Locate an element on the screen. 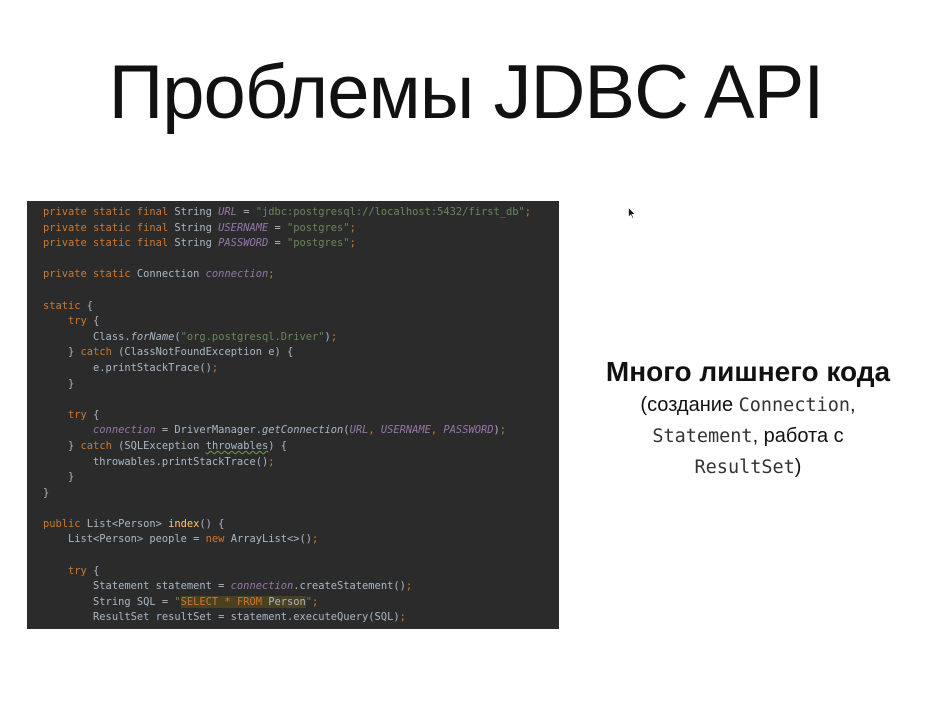 This screenshot has height=704, width=932. code-token: (ClassNotFoundException e) { is located at coordinates (206, 352).